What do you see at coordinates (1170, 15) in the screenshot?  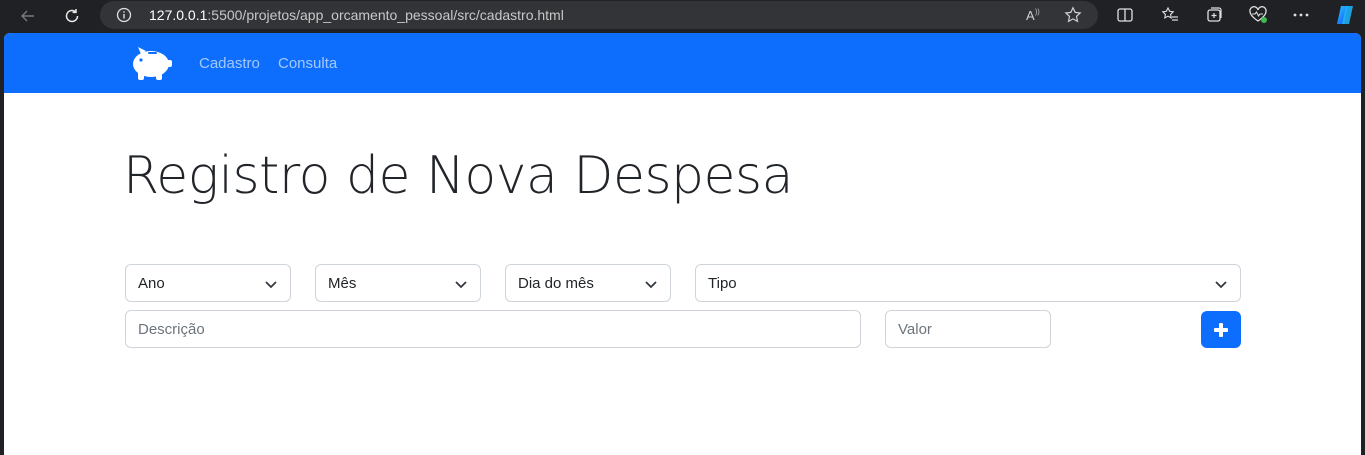 I see `favorites-list-icon` at bounding box center [1170, 15].